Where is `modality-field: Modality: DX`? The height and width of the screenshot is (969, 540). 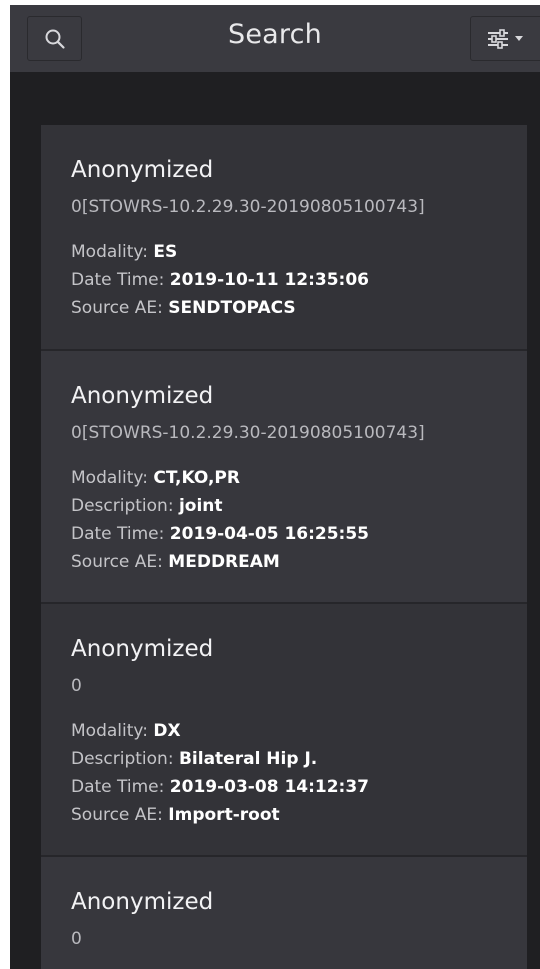
modality-field: Modality: DX is located at coordinates (220, 731).